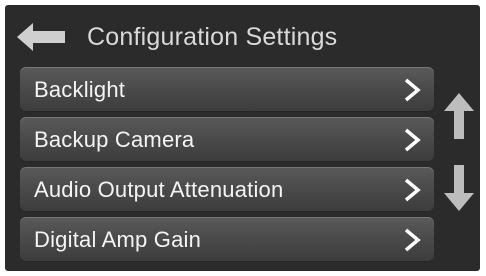 The image size is (486, 276). I want to click on menu-item-label: Digital Amp Gain, so click(118, 239).